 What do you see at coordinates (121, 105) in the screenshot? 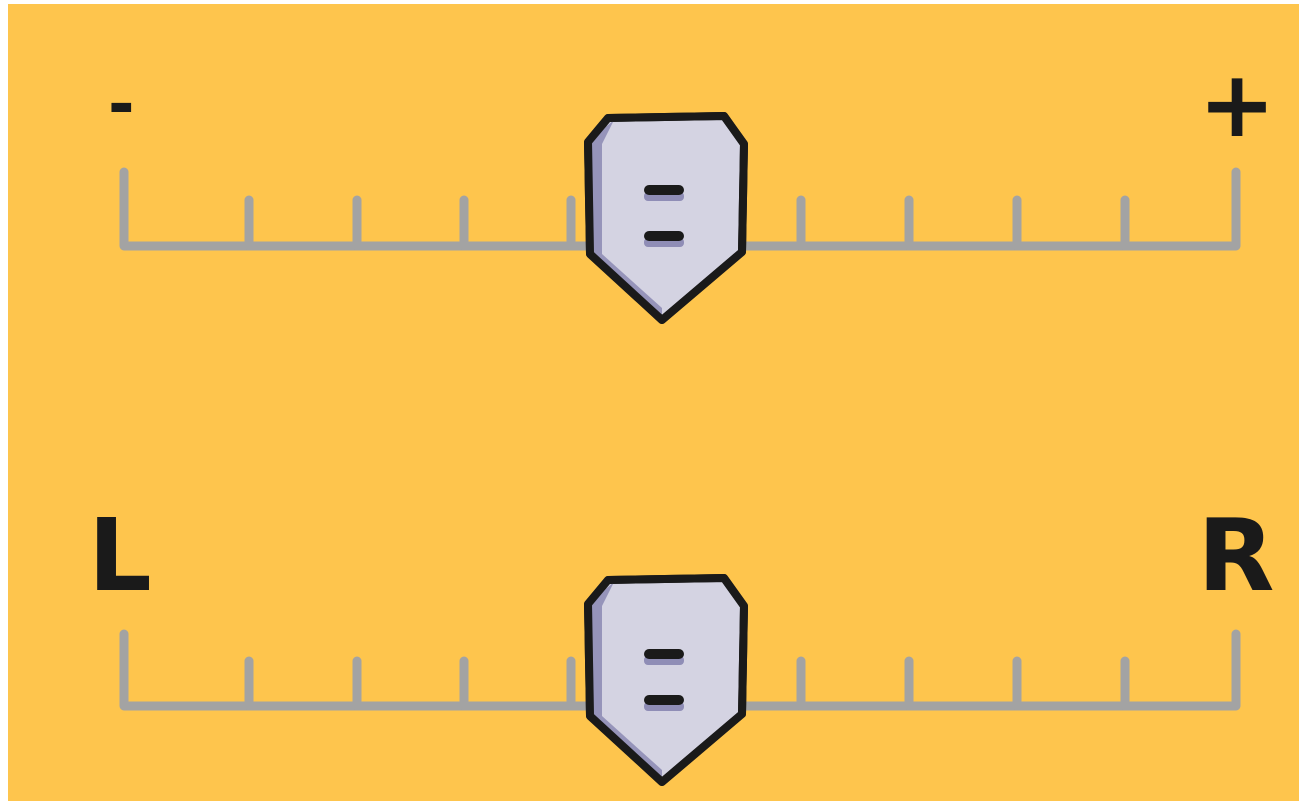
I see `min-label-minus: -` at bounding box center [121, 105].